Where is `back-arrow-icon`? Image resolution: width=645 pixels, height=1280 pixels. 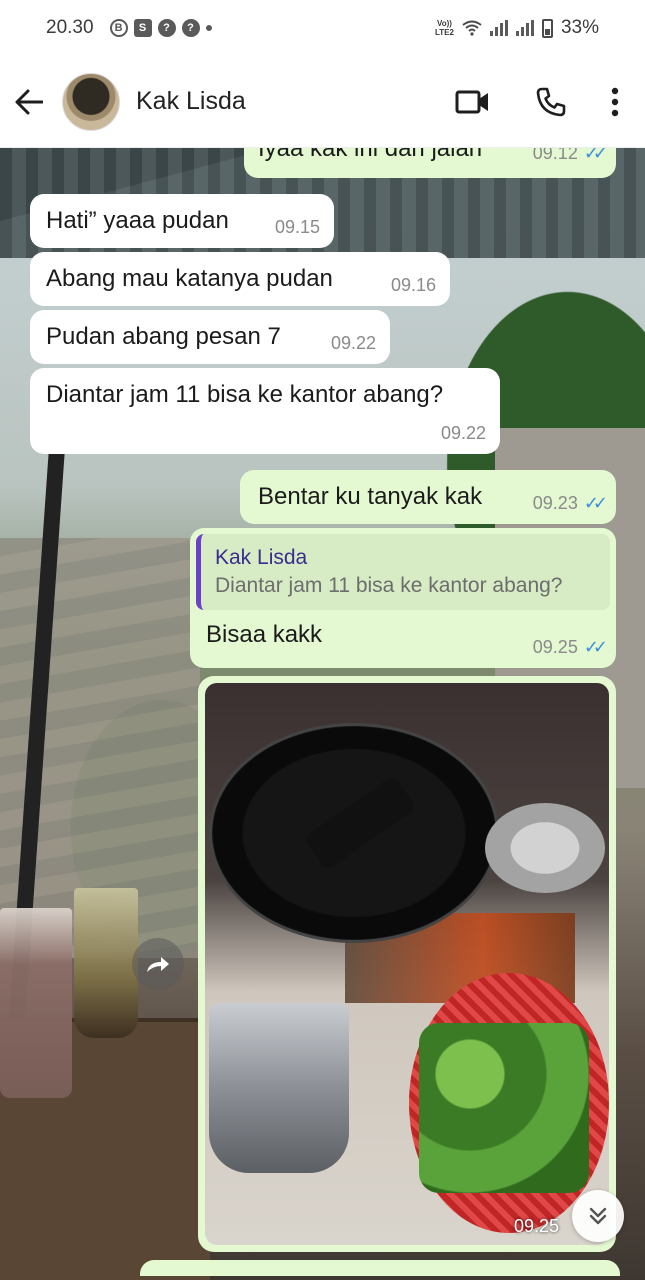
back-arrow-icon is located at coordinates (29, 102).